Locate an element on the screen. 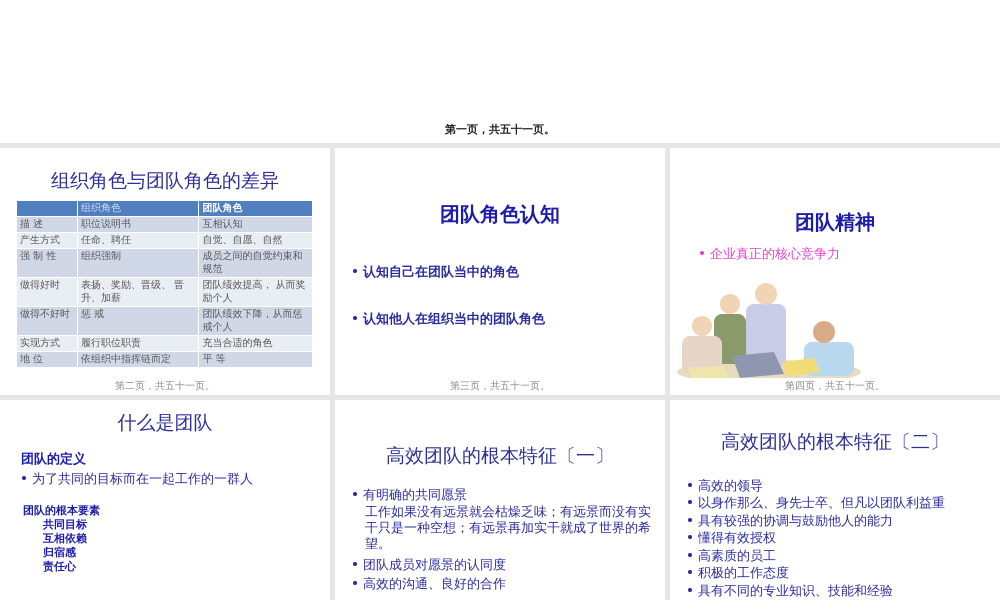 Image resolution: width=1000 pixels, height=600 pixels. section-heading: 团队的根本要素 is located at coordinates (61, 511).